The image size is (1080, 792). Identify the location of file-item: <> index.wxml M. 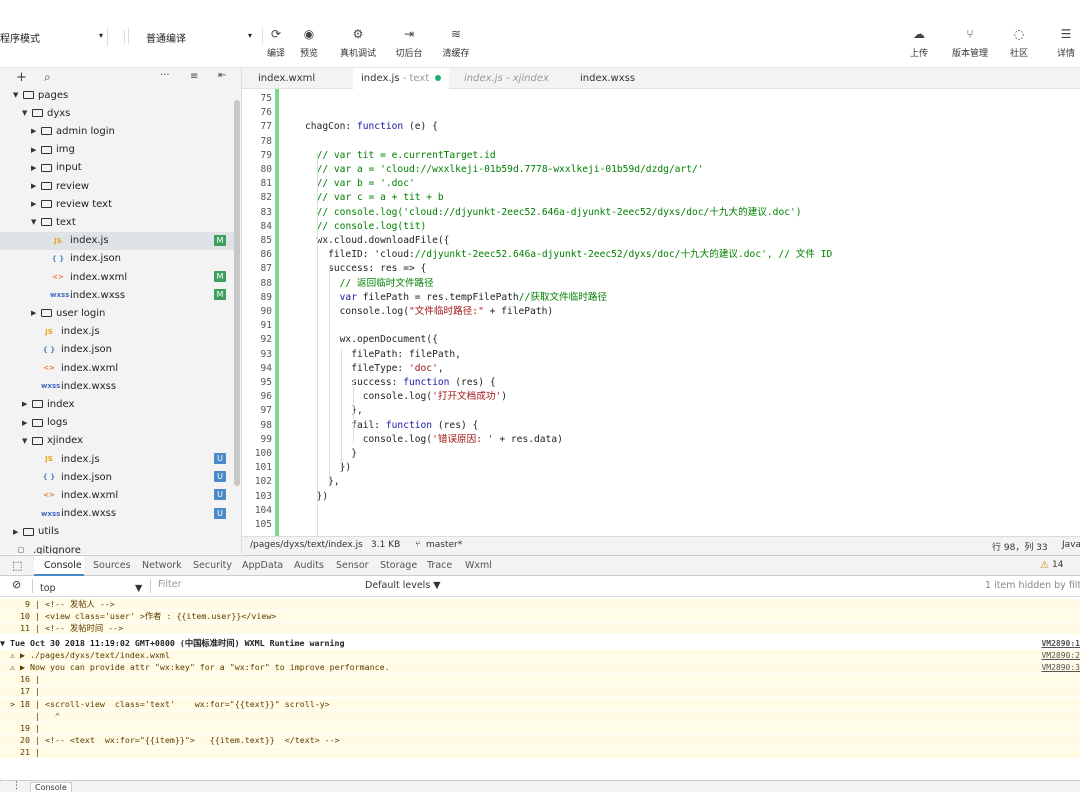
(118, 277).